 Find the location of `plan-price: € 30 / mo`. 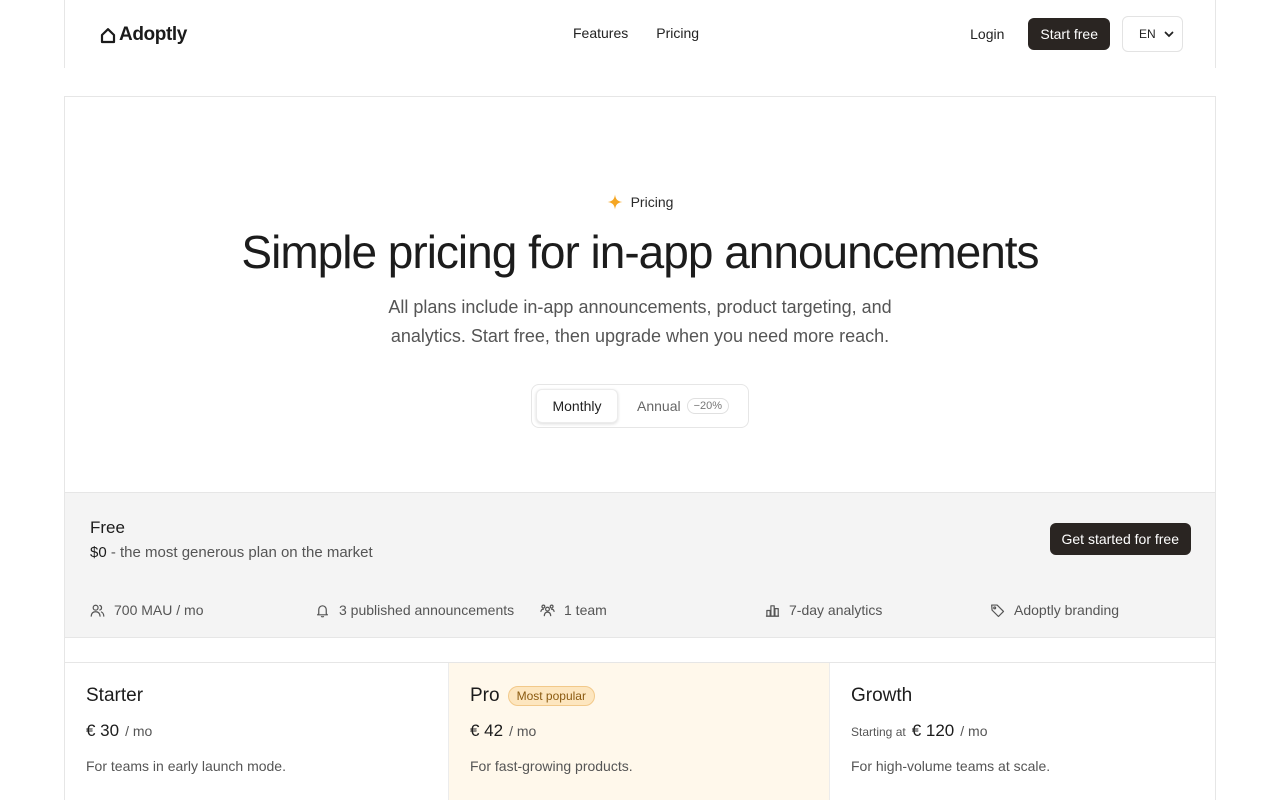

plan-price: € 30 / mo is located at coordinates (119, 731).